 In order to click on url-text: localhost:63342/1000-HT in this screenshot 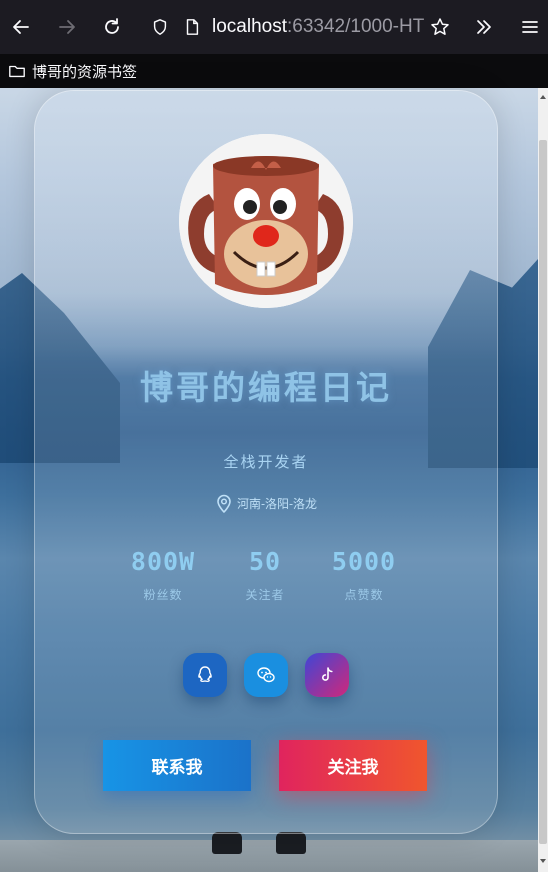, I will do `click(318, 27)`.